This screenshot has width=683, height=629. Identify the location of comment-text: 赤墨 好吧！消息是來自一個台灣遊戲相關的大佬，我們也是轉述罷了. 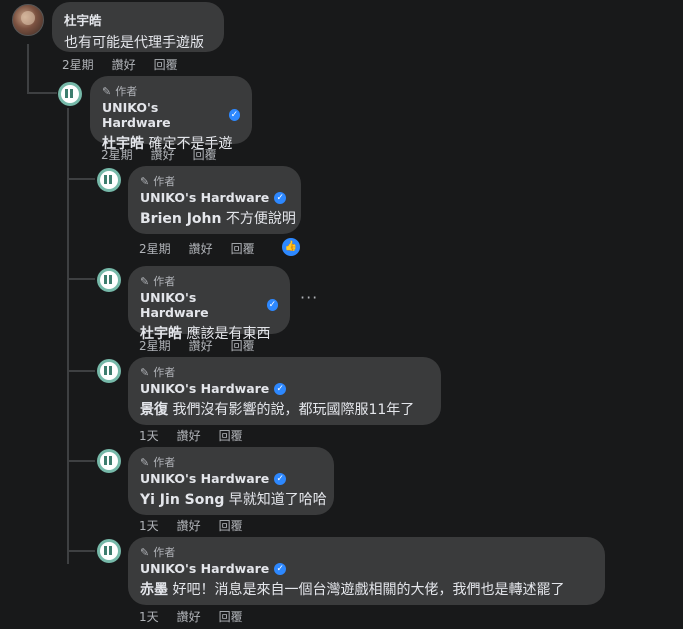
(352, 590).